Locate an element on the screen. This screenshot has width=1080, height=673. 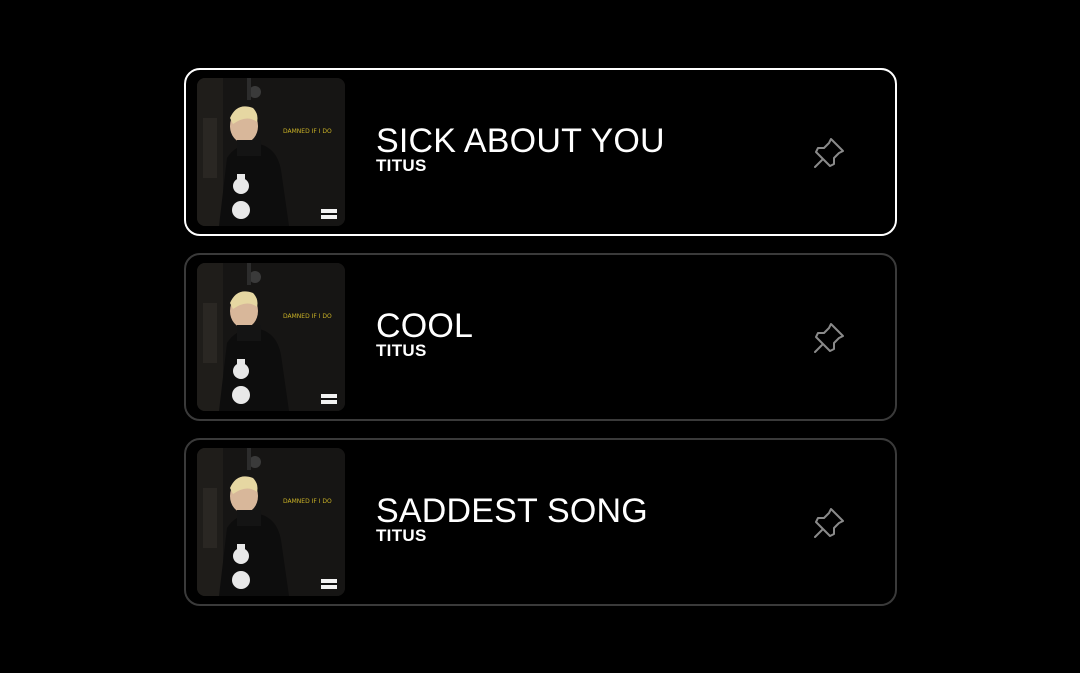
track-title: COOL is located at coordinates (425, 326).